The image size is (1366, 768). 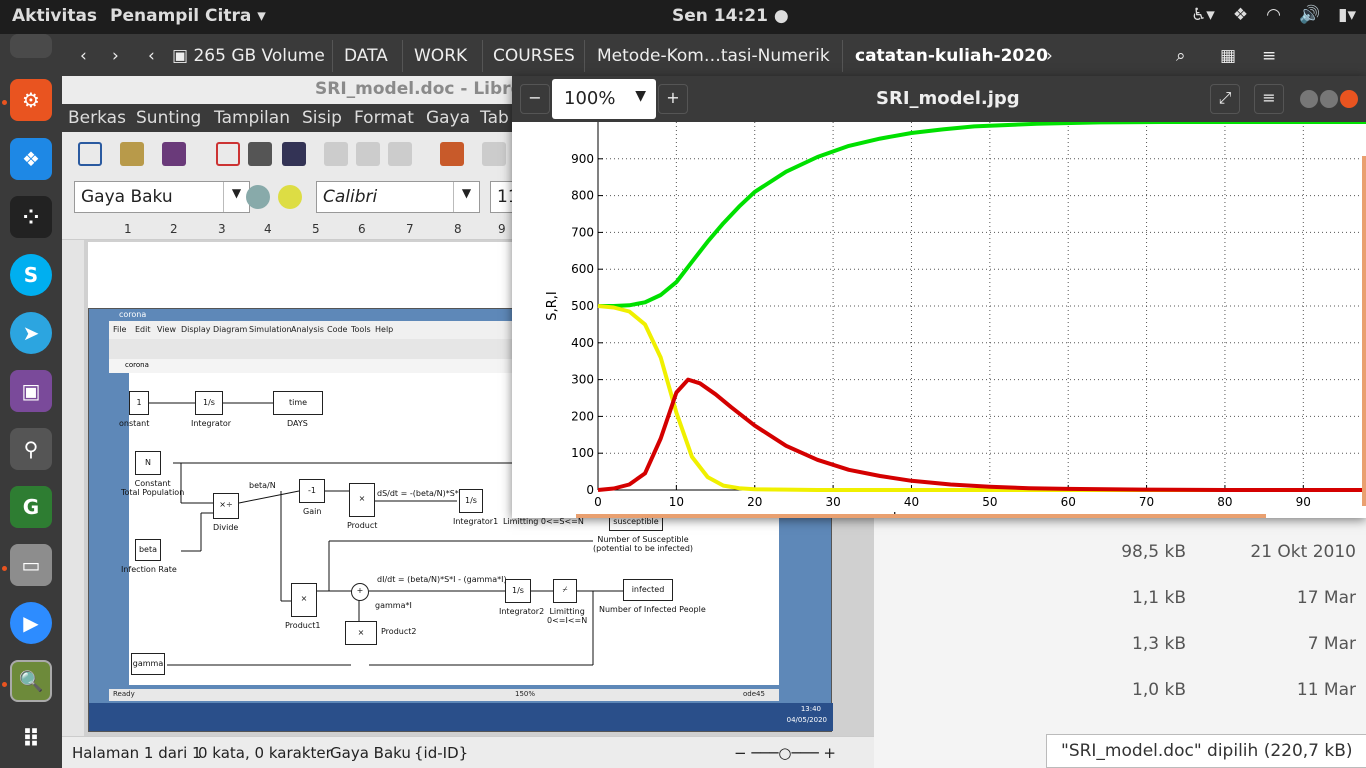 What do you see at coordinates (336, 154) in the screenshot?
I see `cut-icon` at bounding box center [336, 154].